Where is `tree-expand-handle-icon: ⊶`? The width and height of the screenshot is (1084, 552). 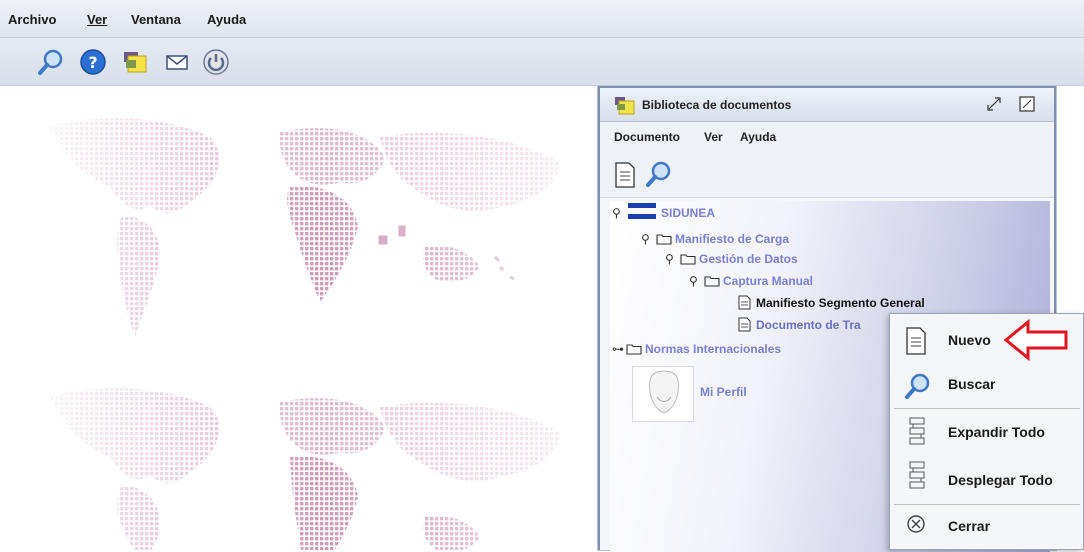 tree-expand-handle-icon: ⊶ is located at coordinates (618, 349).